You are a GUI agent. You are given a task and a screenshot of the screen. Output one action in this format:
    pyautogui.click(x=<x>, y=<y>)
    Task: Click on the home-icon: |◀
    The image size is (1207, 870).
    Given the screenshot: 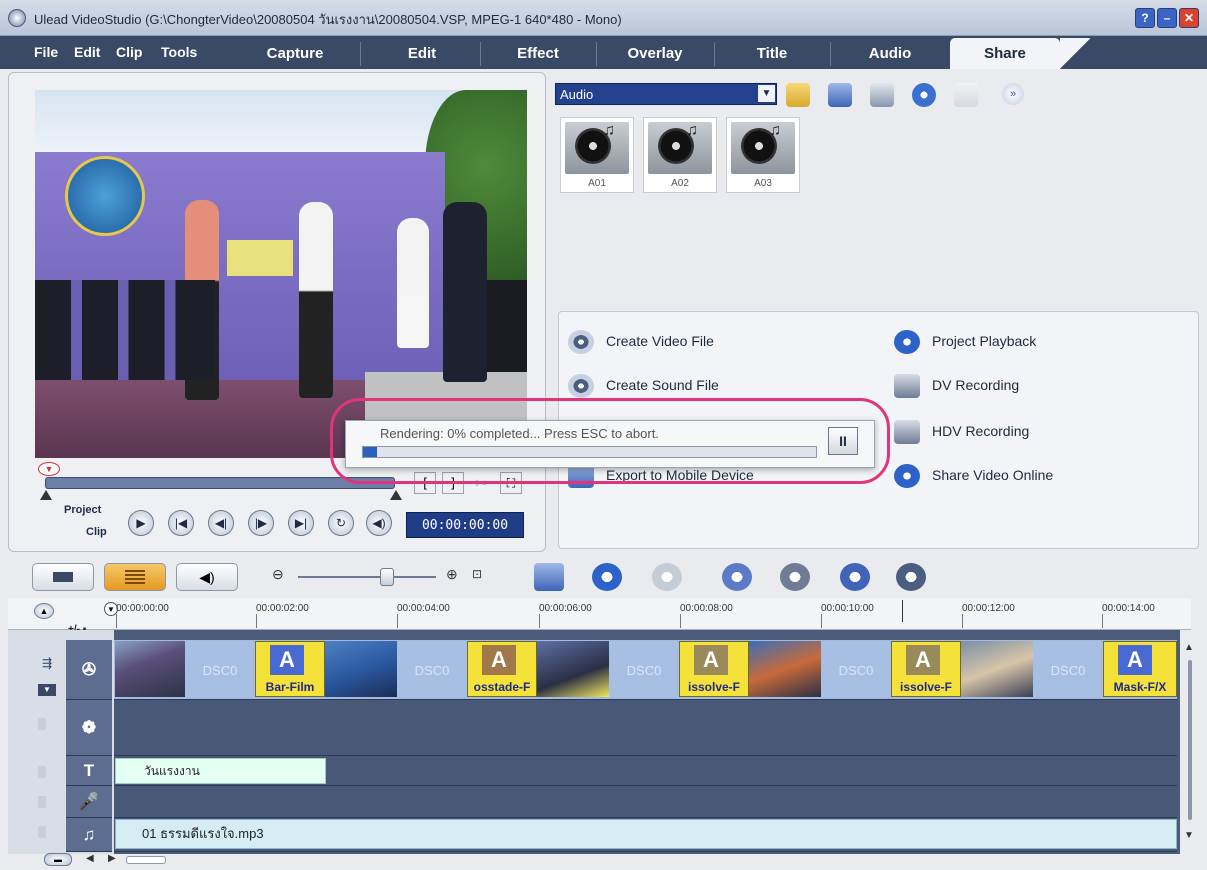 What is the action you would take?
    pyautogui.click(x=181, y=523)
    